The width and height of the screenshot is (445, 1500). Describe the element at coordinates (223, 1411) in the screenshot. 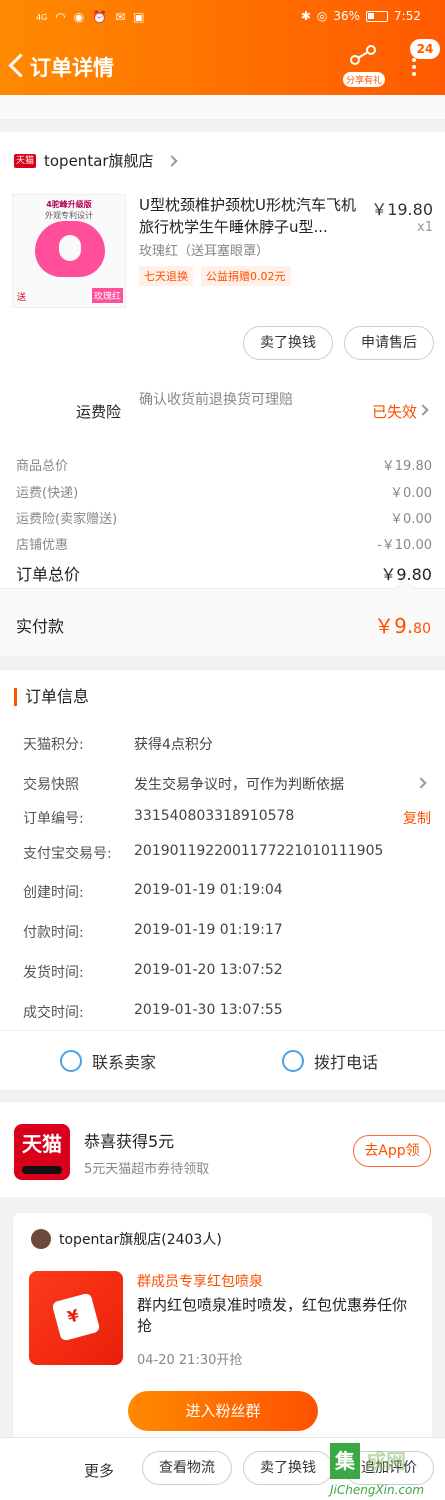

I see `join-group-button: 进入粉丝群` at that location.